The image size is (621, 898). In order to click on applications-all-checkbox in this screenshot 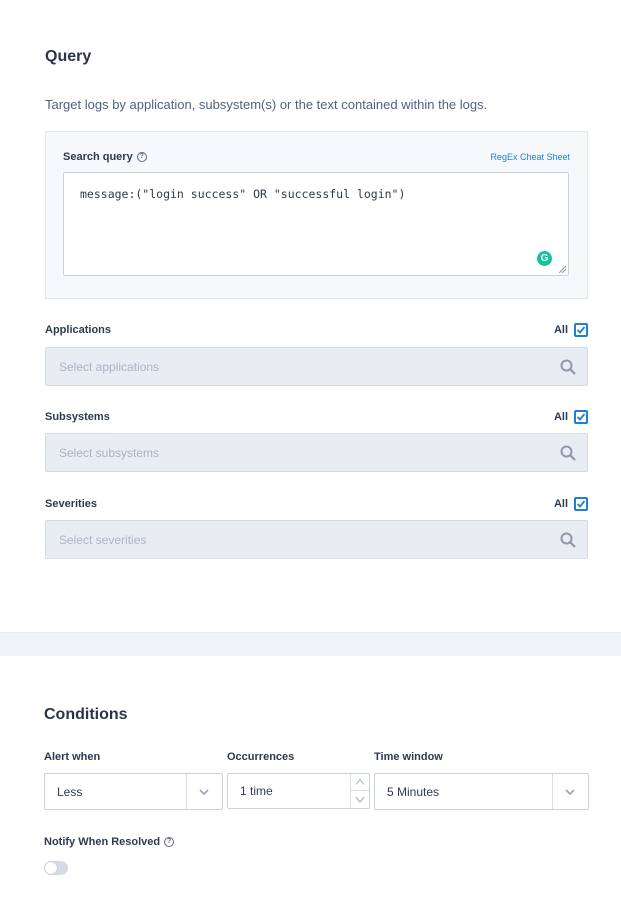, I will do `click(581, 330)`.